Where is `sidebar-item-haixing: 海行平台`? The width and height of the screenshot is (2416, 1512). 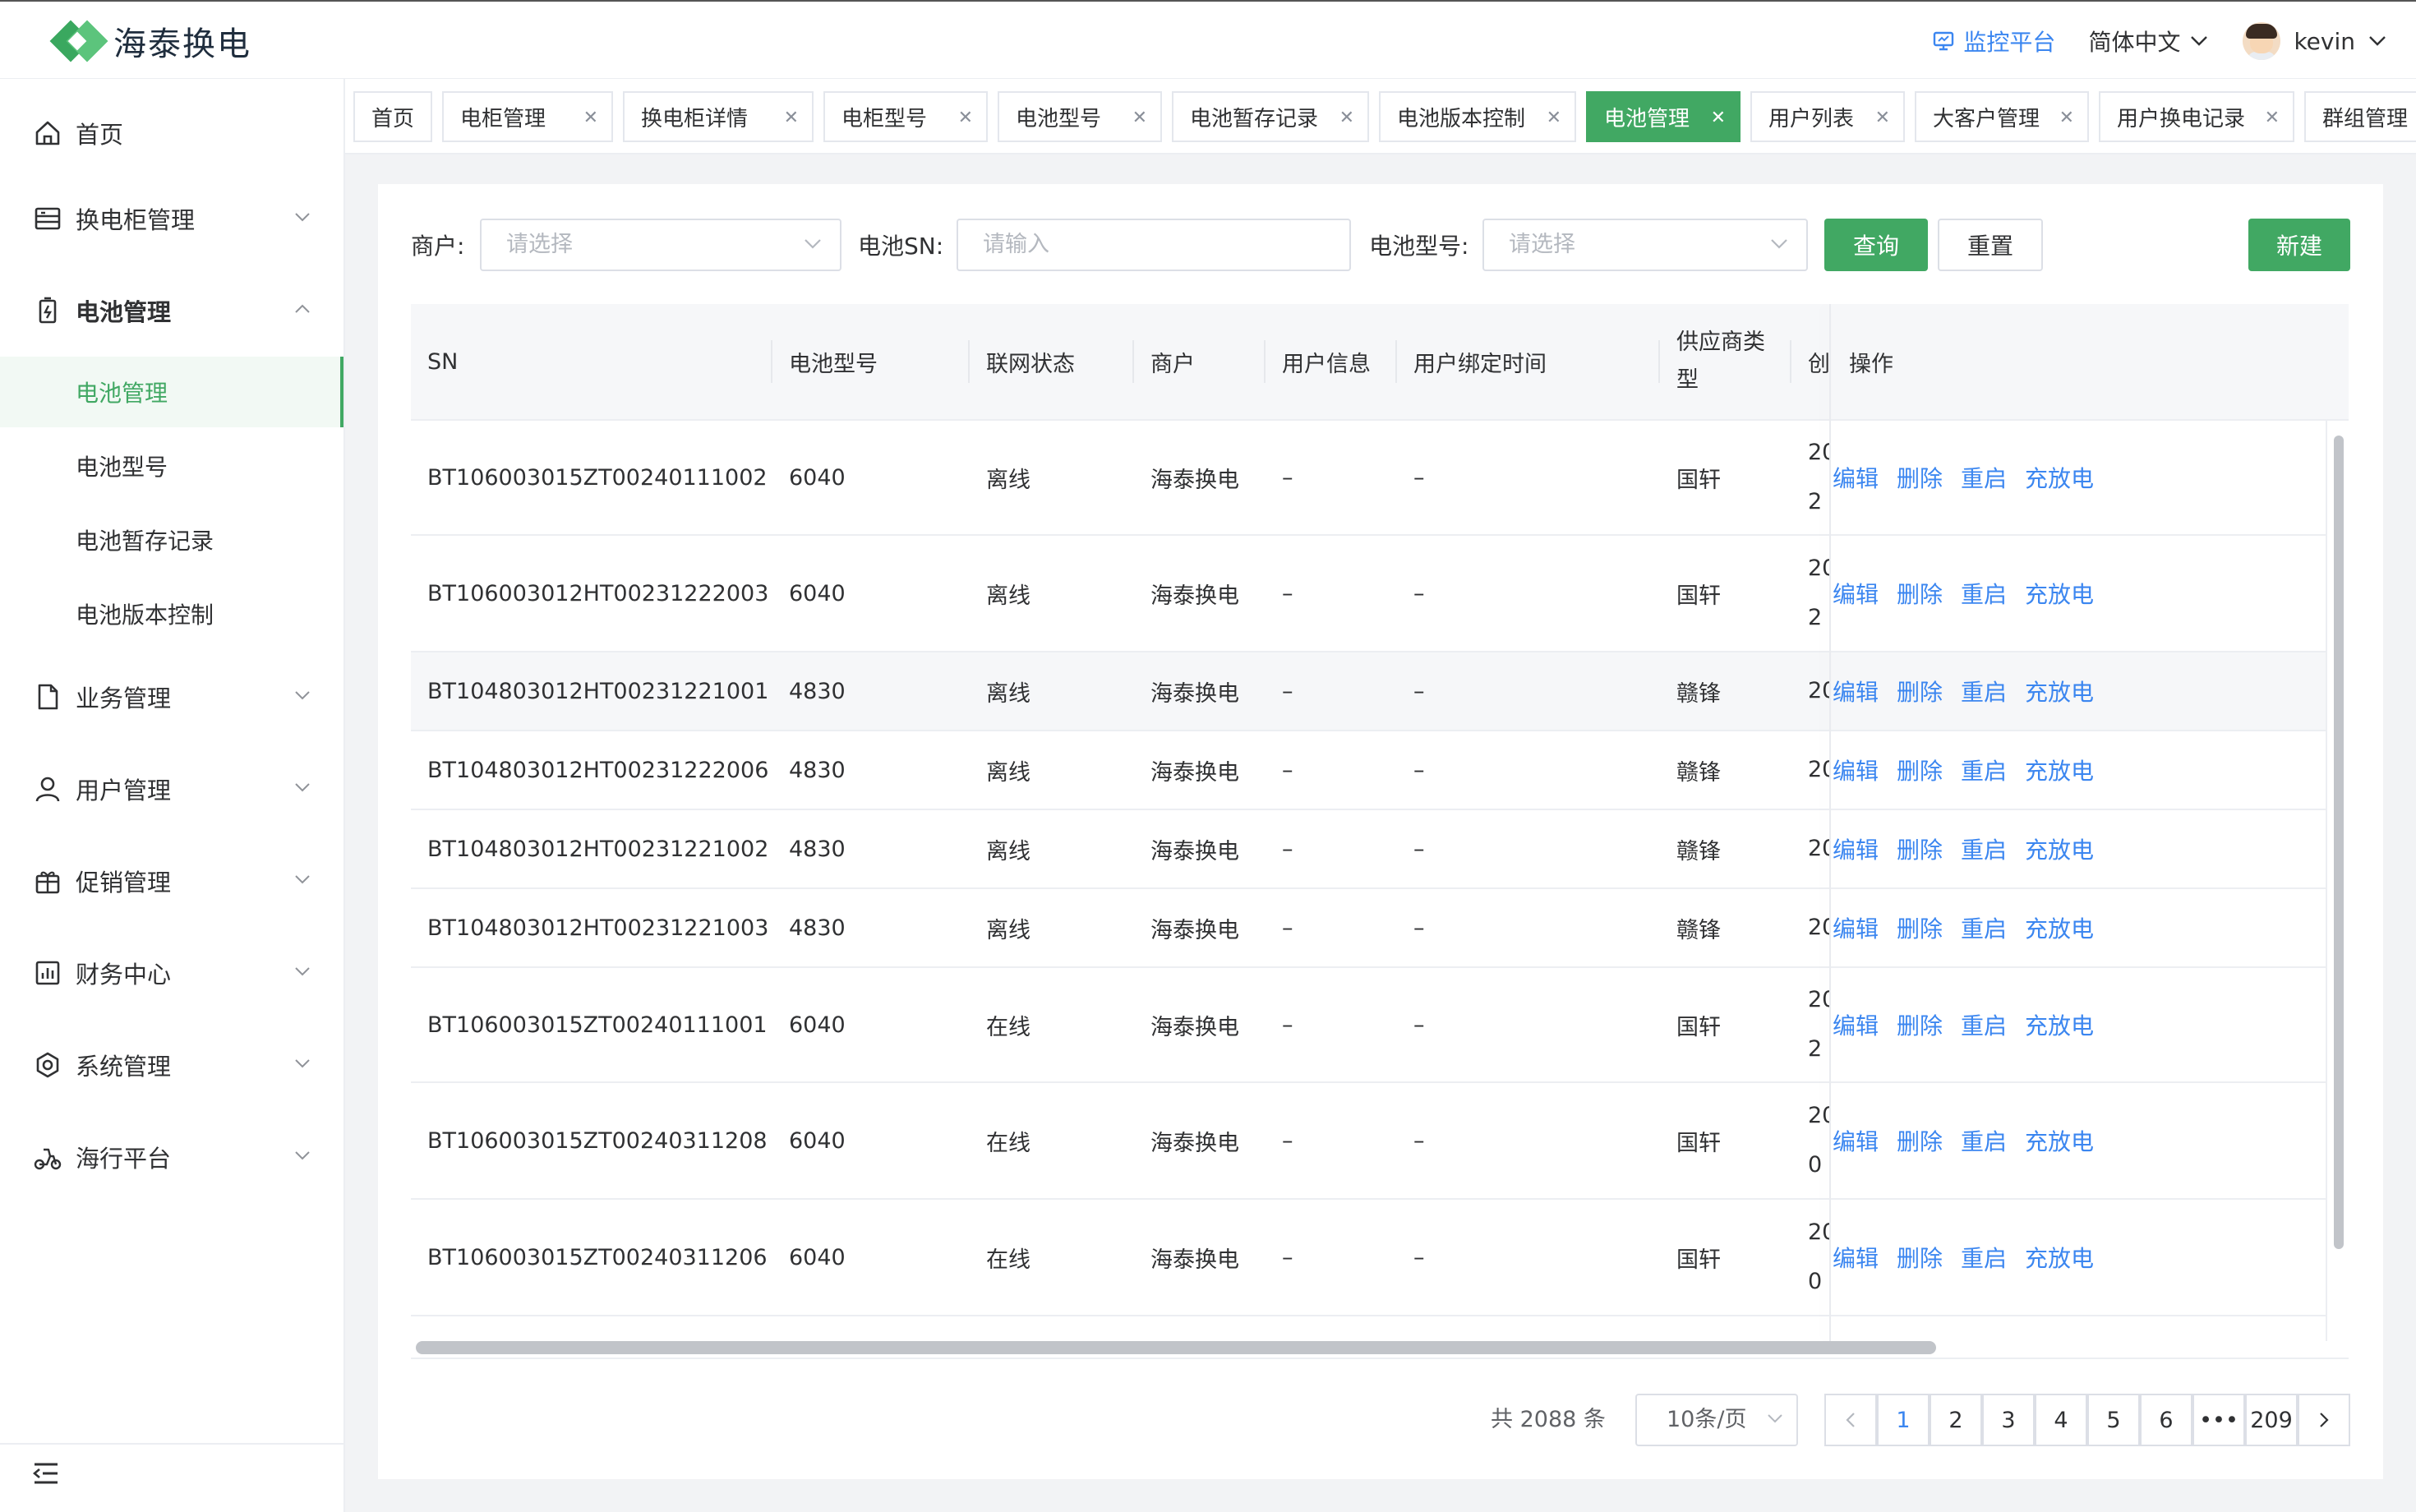 sidebar-item-haixing: 海行平台 is located at coordinates (171, 1157).